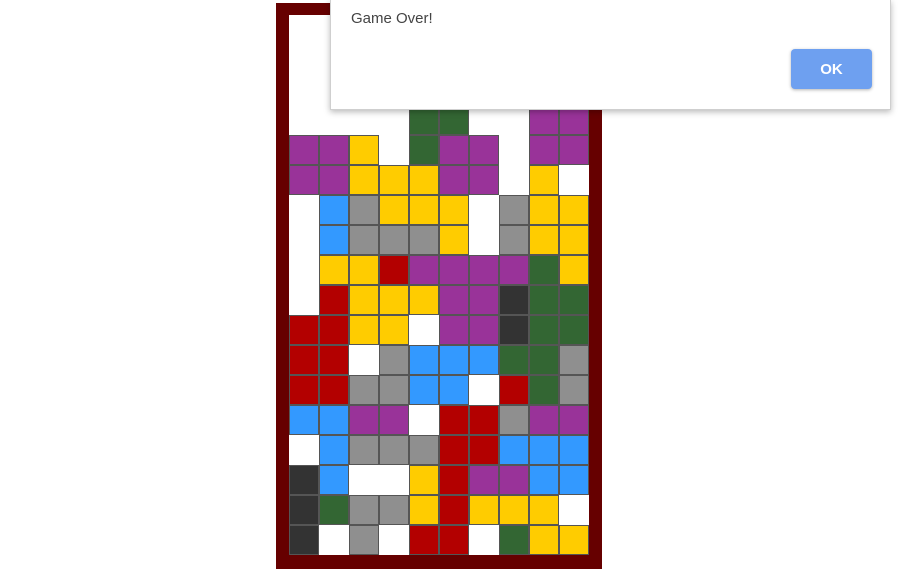 The image size is (899, 577). I want to click on ok-button: OK, so click(831, 69).